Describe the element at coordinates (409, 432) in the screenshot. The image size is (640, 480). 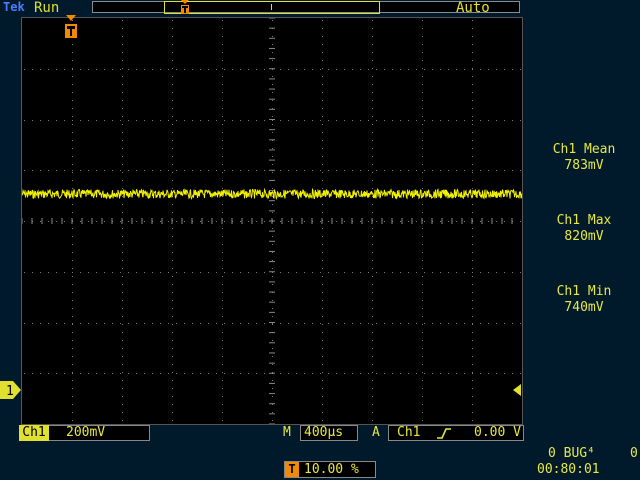
I see `trigger-source: Ch1` at that location.